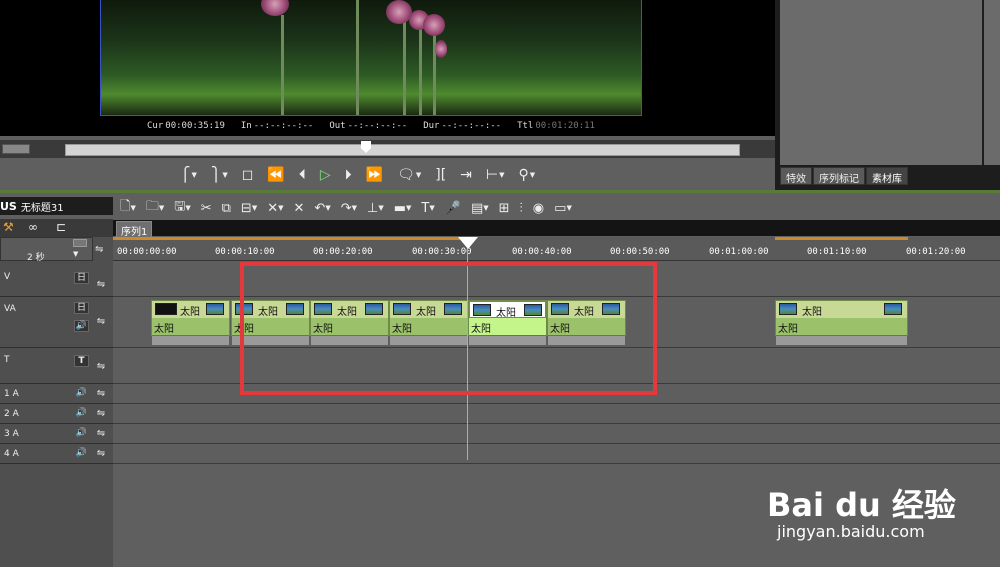 The image size is (1000, 567). What do you see at coordinates (841, 238) in the screenshot?
I see `render-range-bar` at bounding box center [841, 238].